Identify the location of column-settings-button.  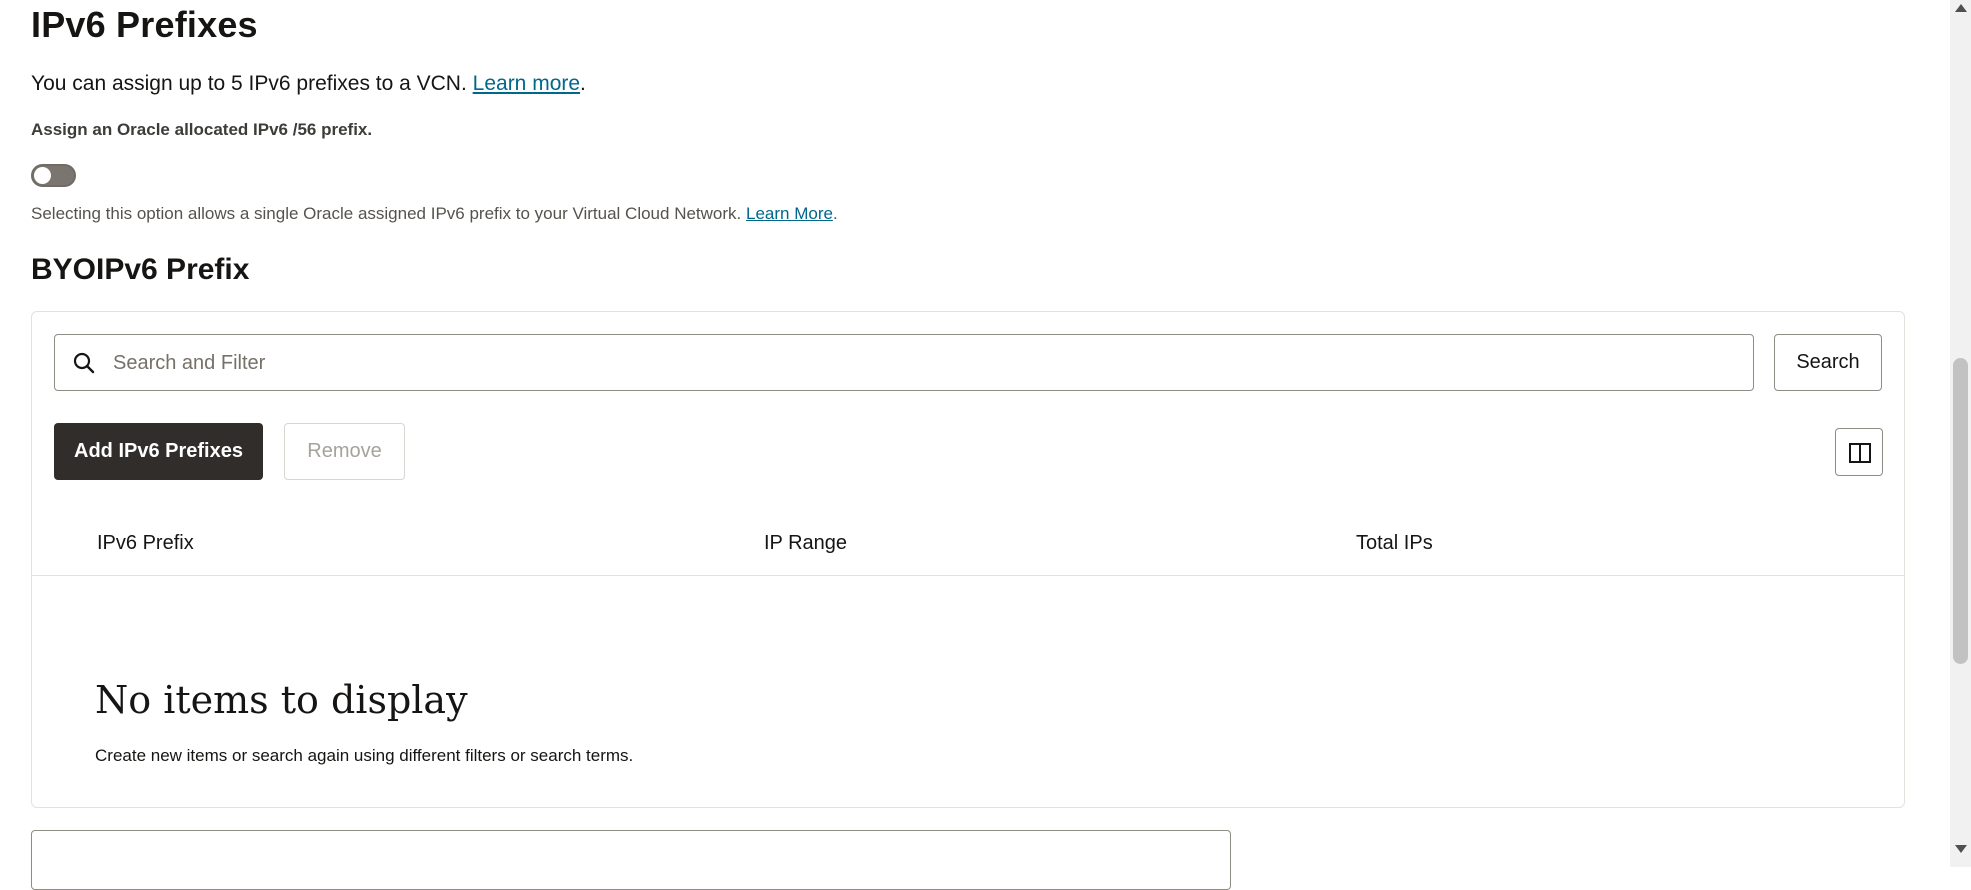
(1859, 452).